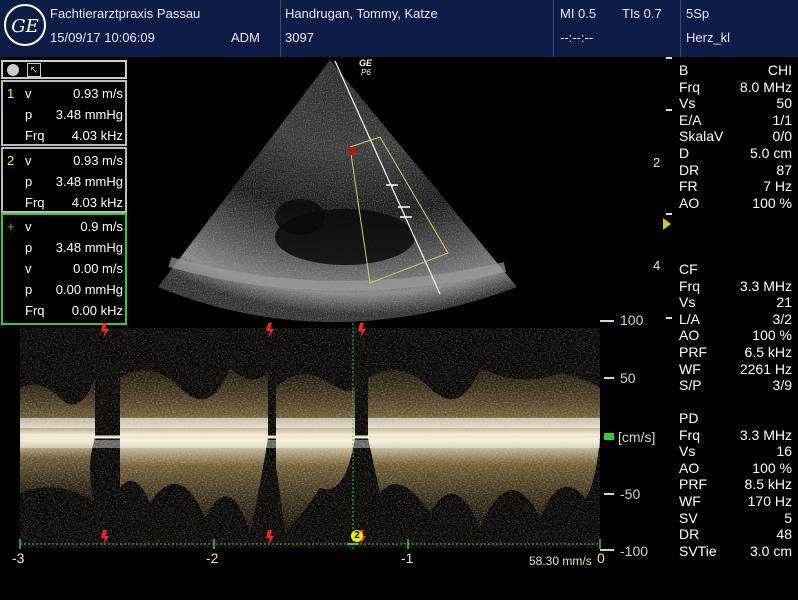 The width and height of the screenshot is (798, 600). I want to click on param-label: CF, so click(688, 269).